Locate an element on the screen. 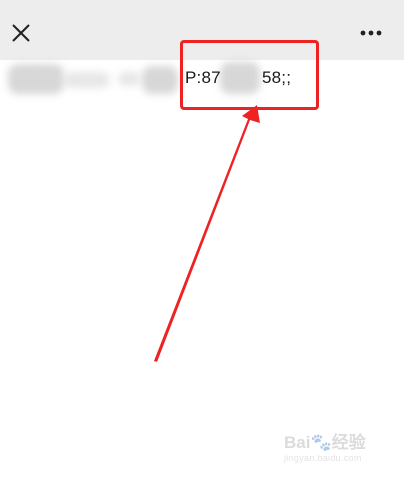  watermark-url: jingyan.baidu.com is located at coordinates (323, 458).